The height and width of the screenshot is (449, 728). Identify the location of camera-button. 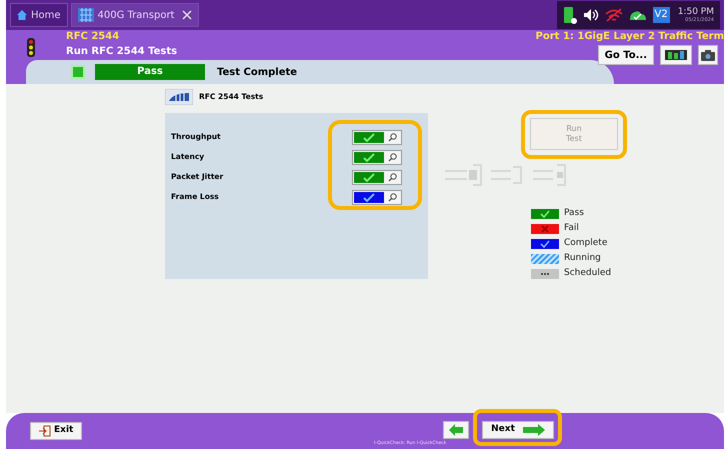
(708, 55).